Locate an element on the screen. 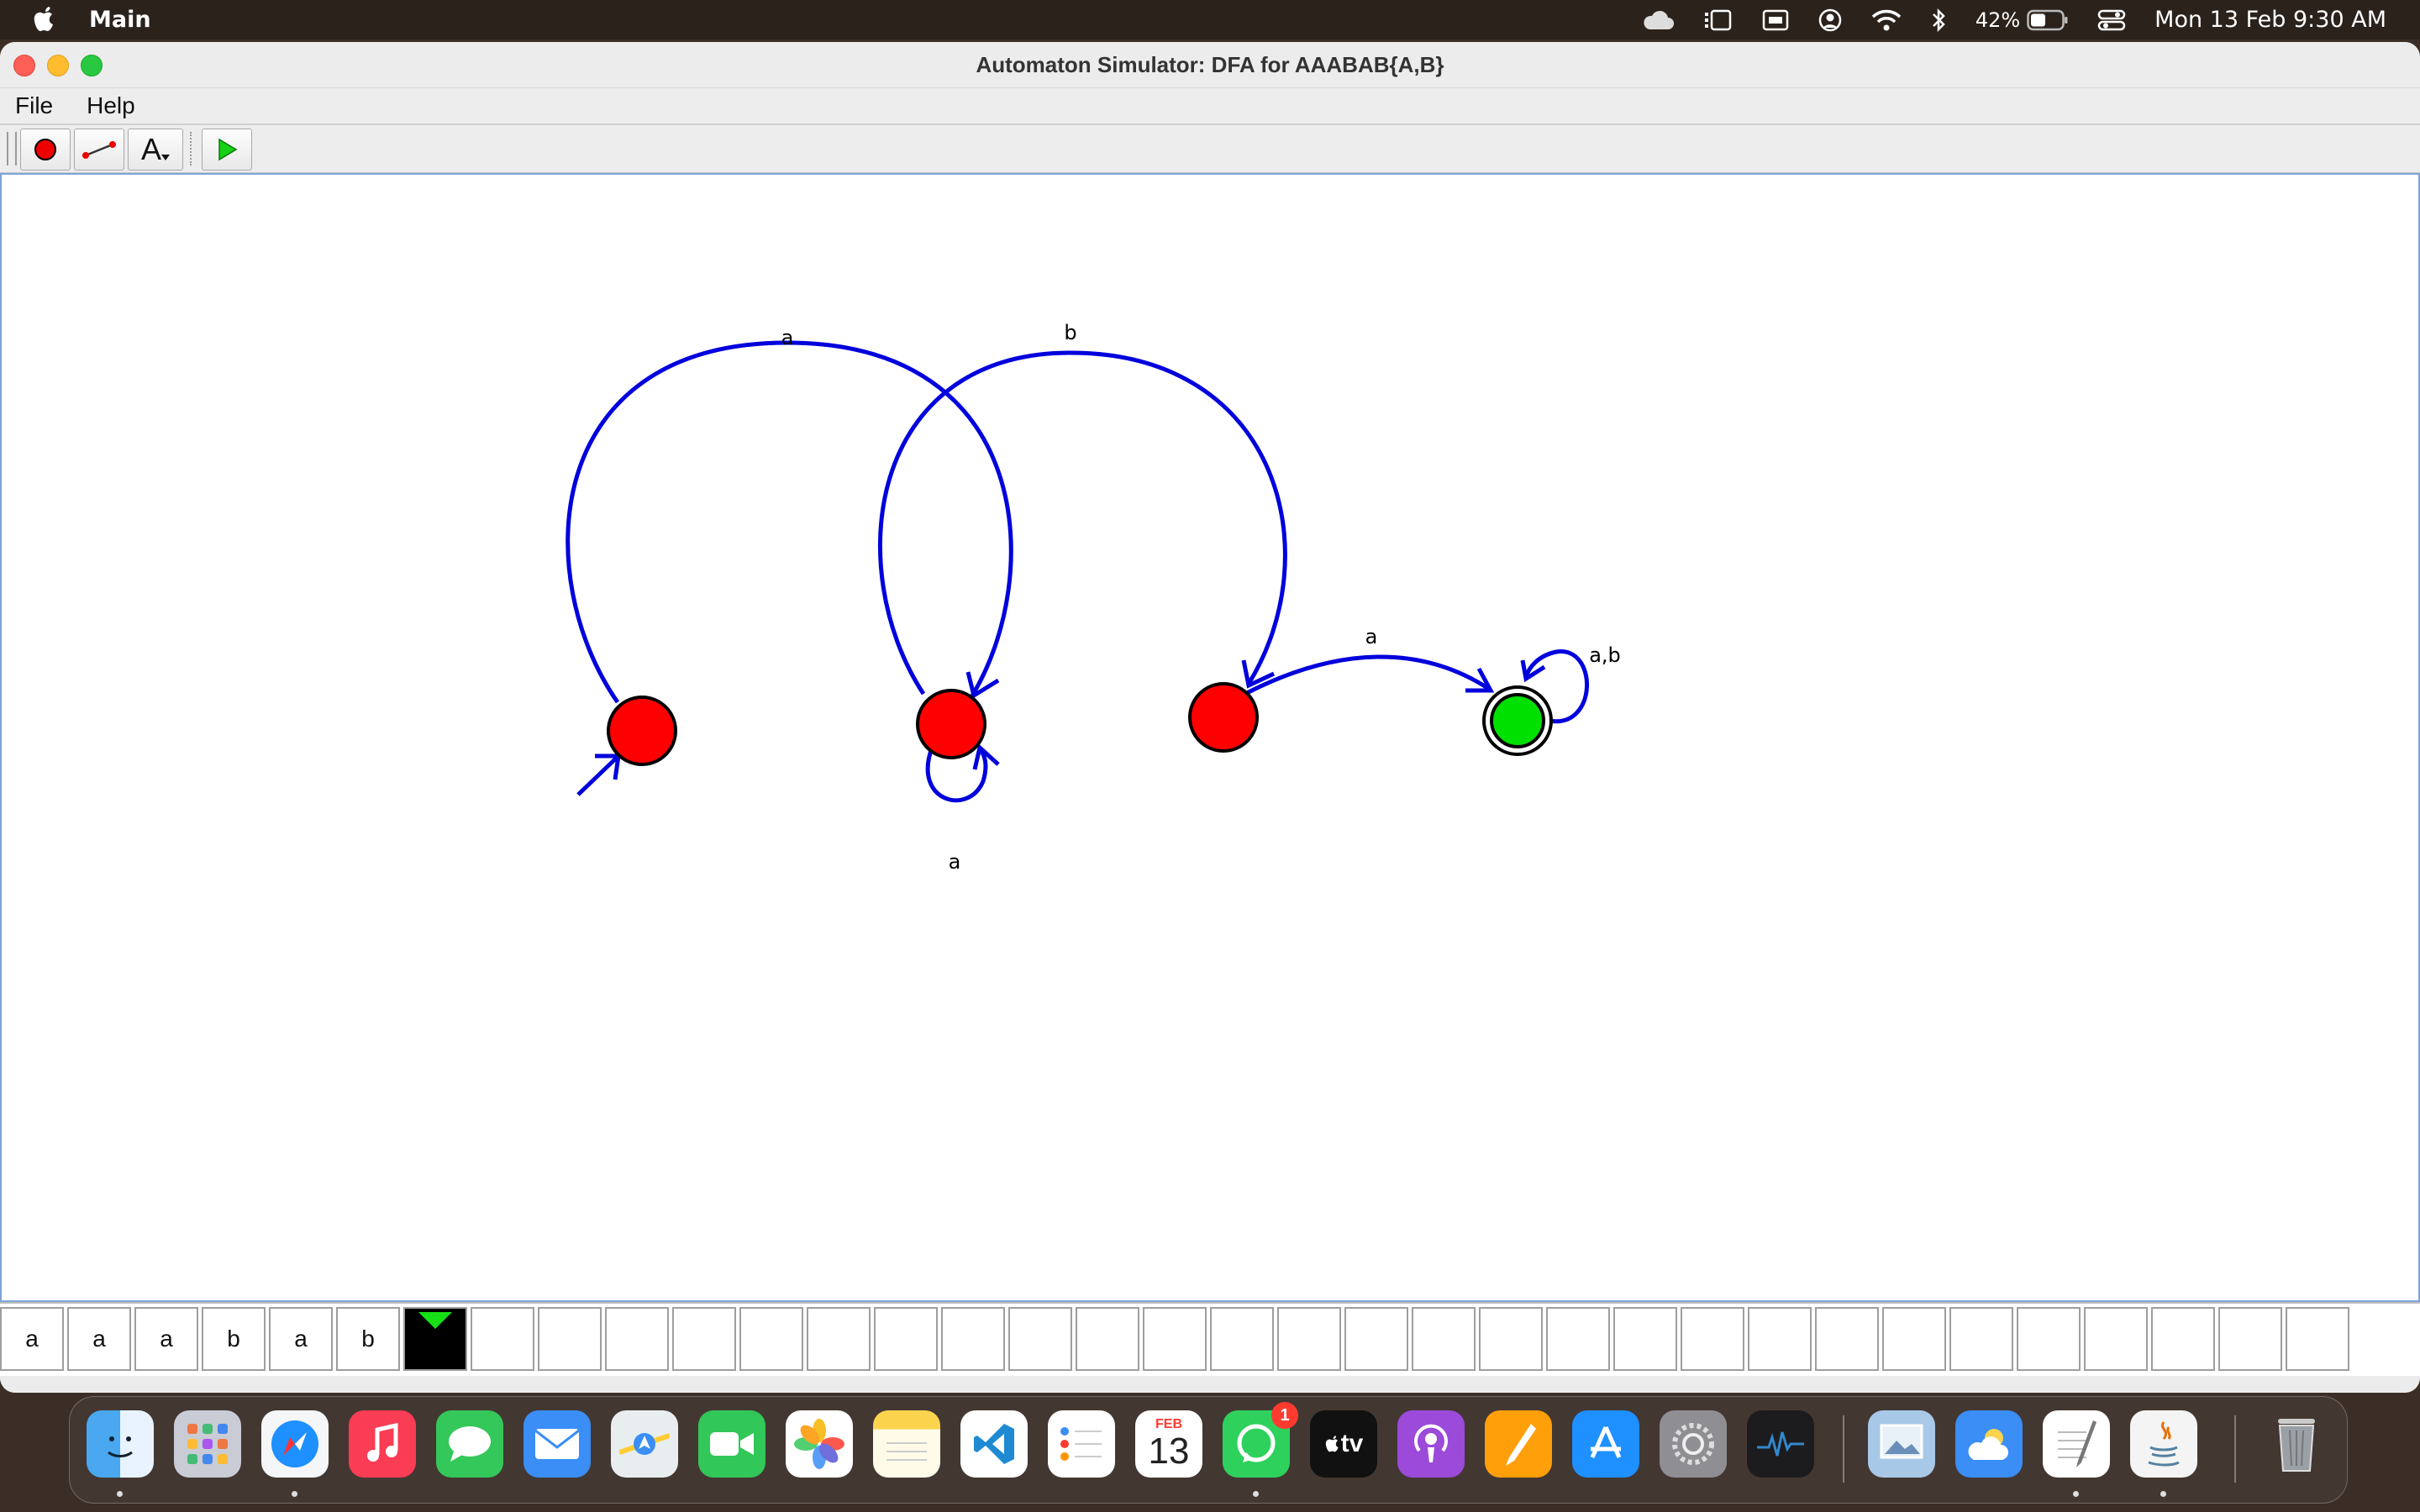  maps-icon is located at coordinates (644, 1444).